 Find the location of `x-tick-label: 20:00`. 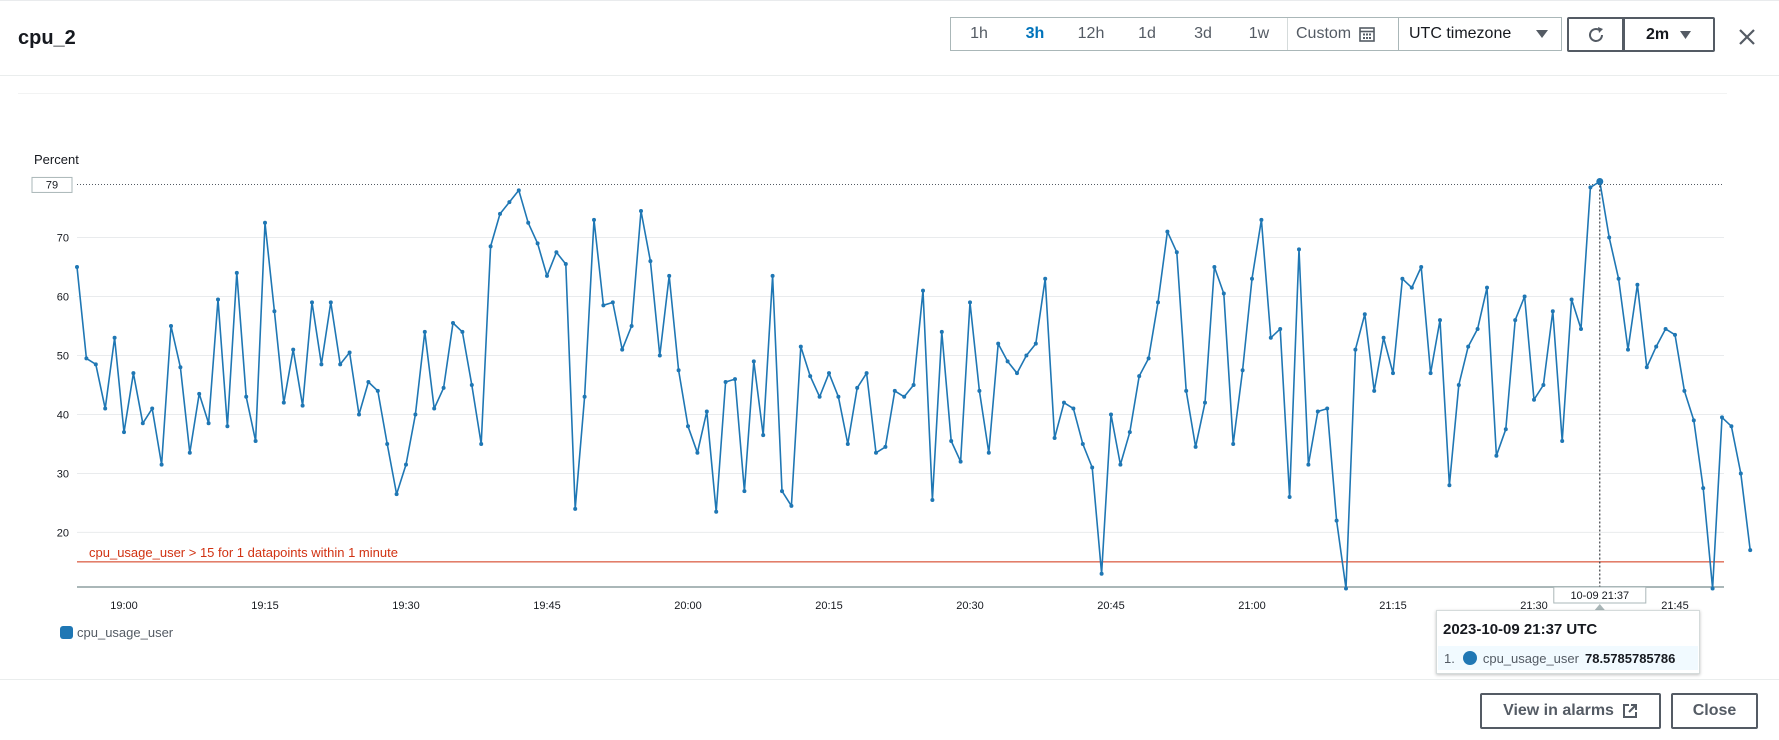

x-tick-label: 20:00 is located at coordinates (688, 606).